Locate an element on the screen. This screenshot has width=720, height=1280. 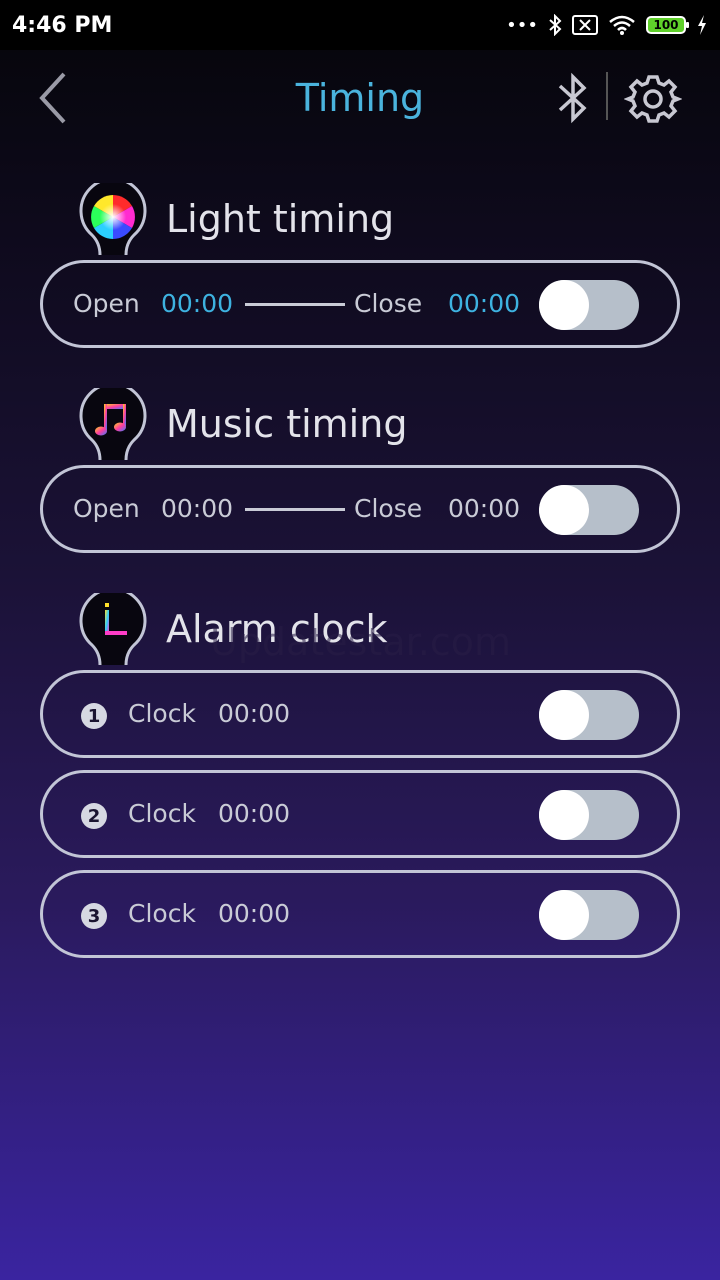
clock-2-toggle is located at coordinates (589, 815).